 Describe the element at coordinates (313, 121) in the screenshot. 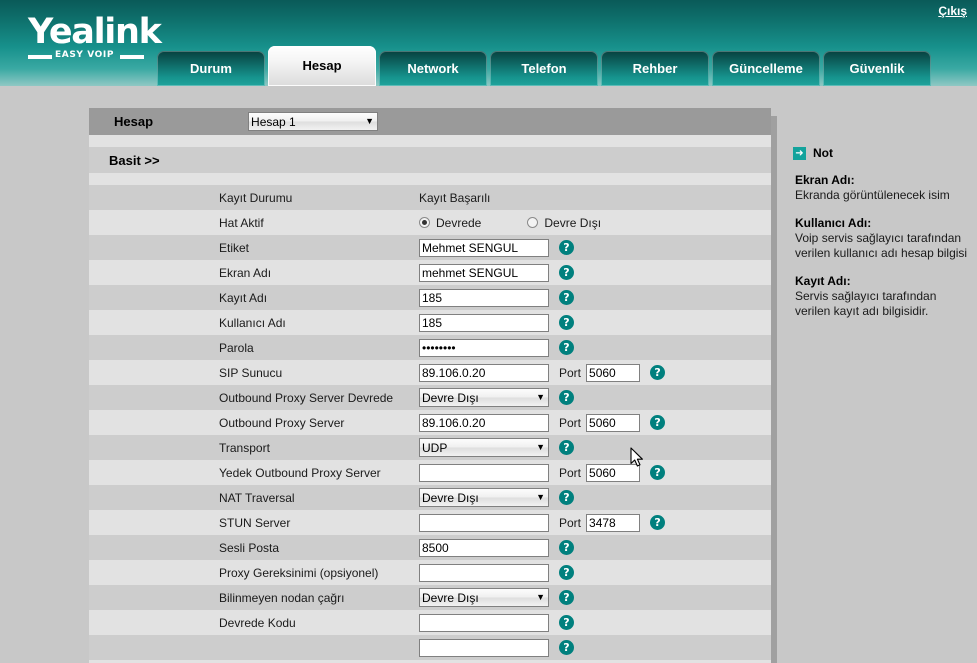

I see `account-select: Hesap 1 ▼` at that location.